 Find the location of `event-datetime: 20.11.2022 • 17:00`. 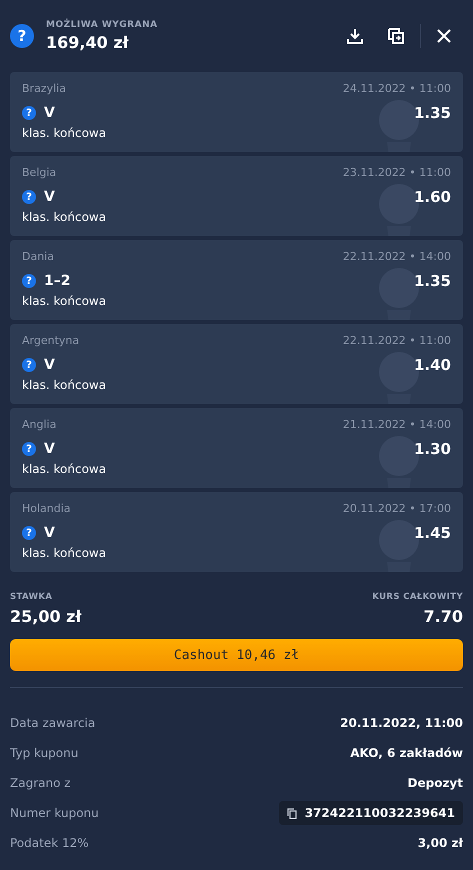

event-datetime: 20.11.2022 • 17:00 is located at coordinates (396, 508).